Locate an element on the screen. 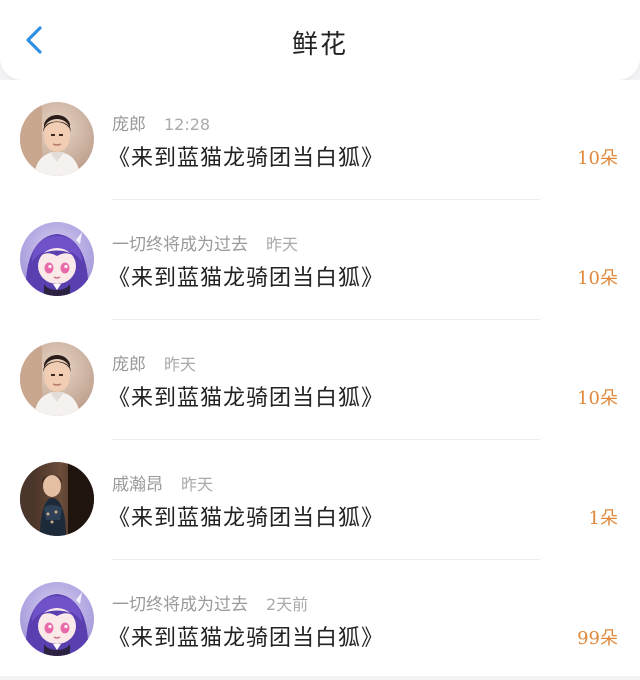 Image resolution: width=640 pixels, height=680 pixels. gift-meta: 戚瀚昂 昨天 is located at coordinates (162, 482).